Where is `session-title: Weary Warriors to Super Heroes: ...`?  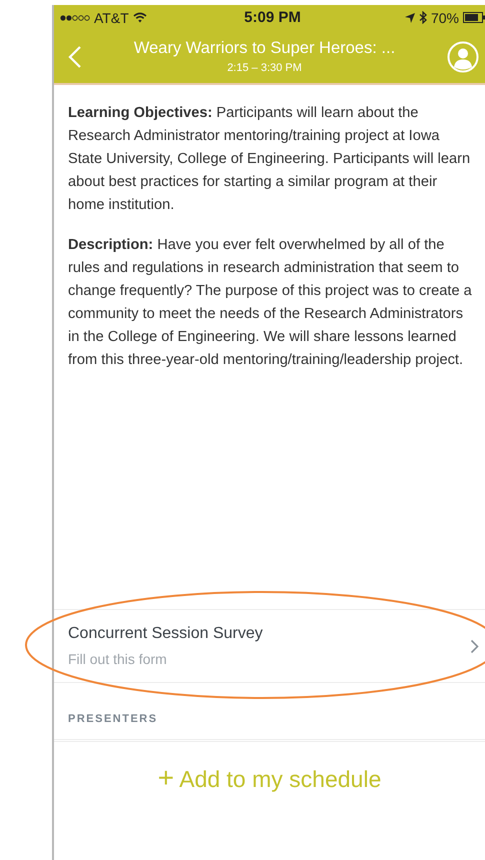
session-title: Weary Warriors to Super Heroes: ... is located at coordinates (265, 48).